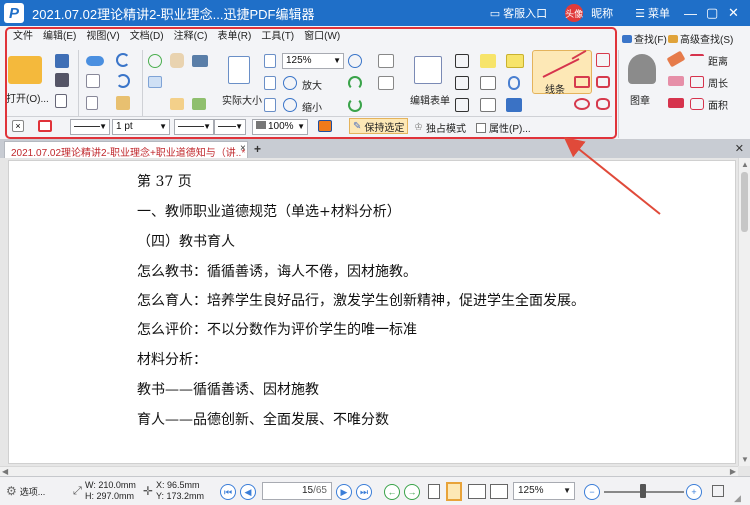  What do you see at coordinates (640, 99) in the screenshot?
I see `stamp-label: 图章` at bounding box center [640, 99].